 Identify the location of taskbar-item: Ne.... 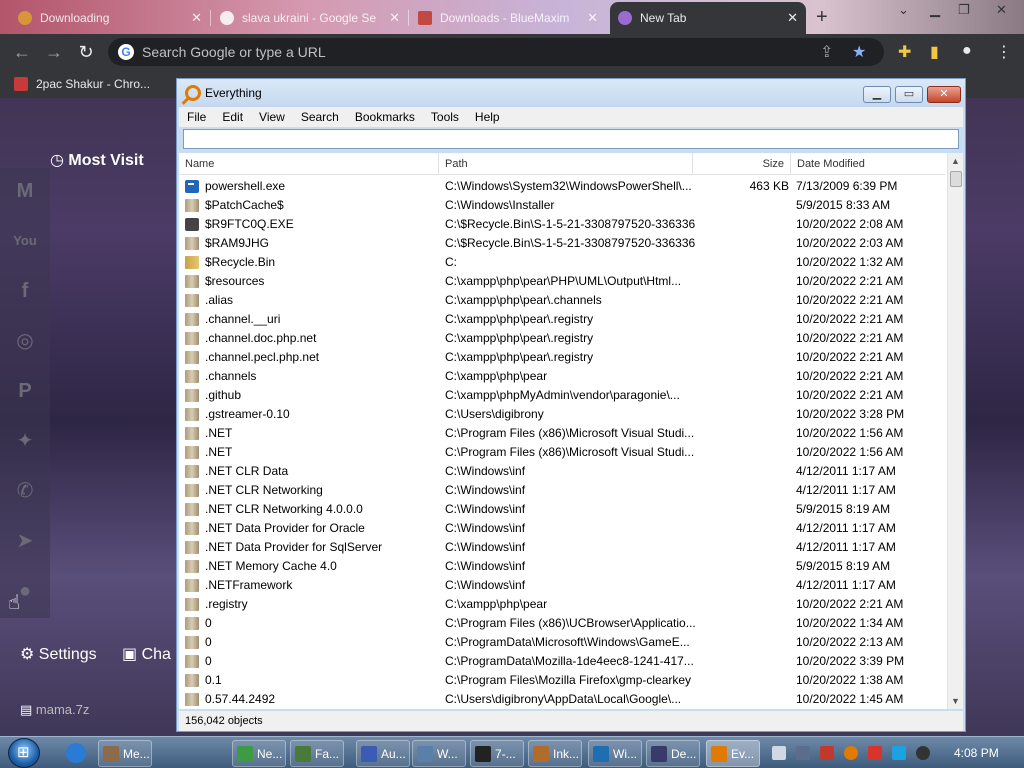
(259, 753).